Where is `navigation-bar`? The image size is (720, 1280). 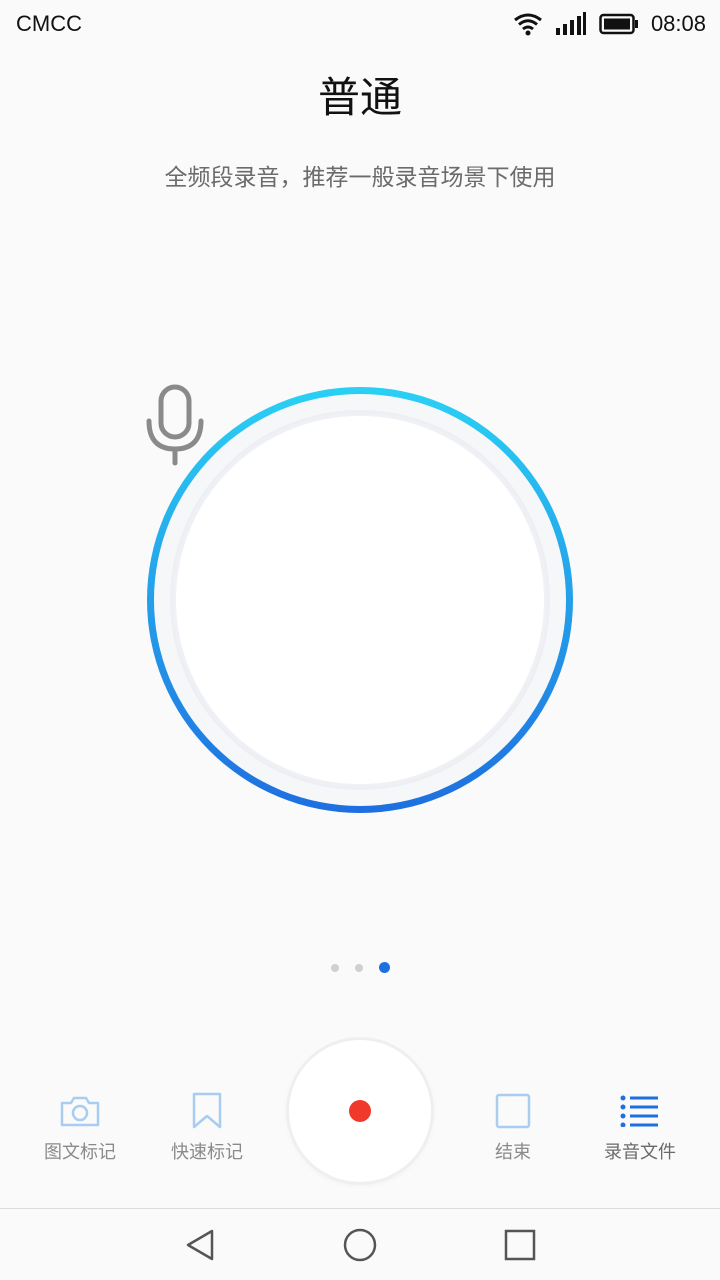 navigation-bar is located at coordinates (360, 1244).